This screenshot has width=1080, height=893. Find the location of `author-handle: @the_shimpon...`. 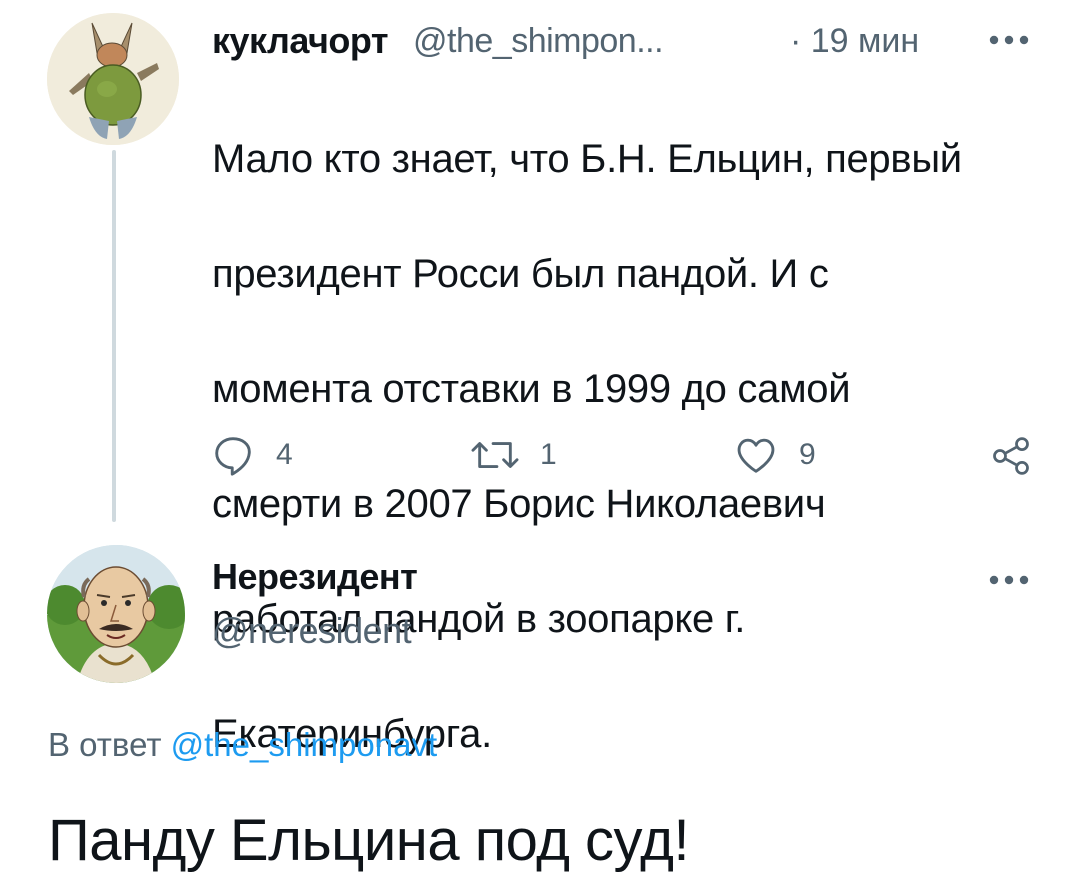

author-handle: @the_shimpon... is located at coordinates (538, 41).